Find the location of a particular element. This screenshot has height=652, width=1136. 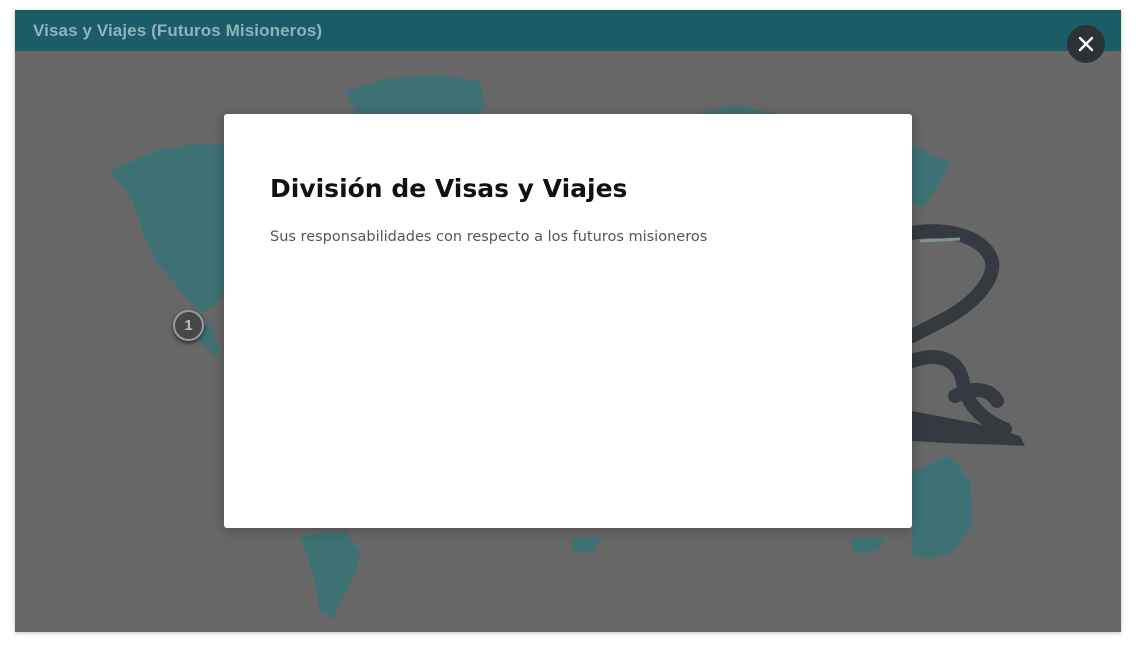

close-icon is located at coordinates (1086, 44).